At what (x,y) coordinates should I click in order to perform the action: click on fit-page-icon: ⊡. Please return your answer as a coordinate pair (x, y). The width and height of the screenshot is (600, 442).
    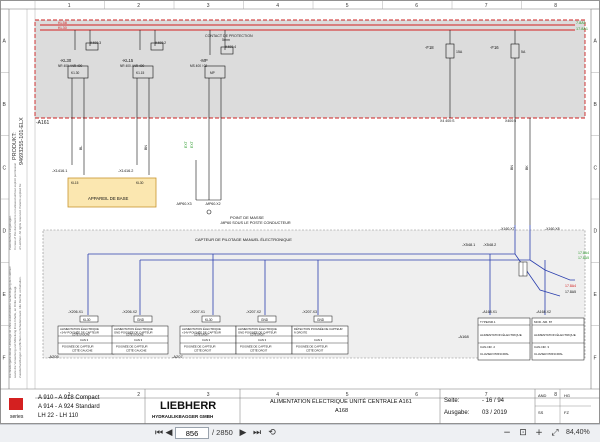
    Looking at the image, I should click on (523, 433).